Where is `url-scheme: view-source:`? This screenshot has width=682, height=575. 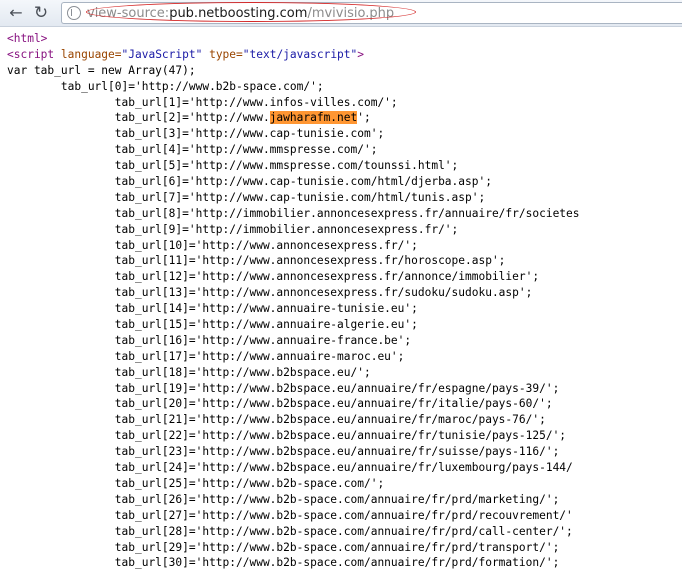
url-scheme: view-source: is located at coordinates (128, 13).